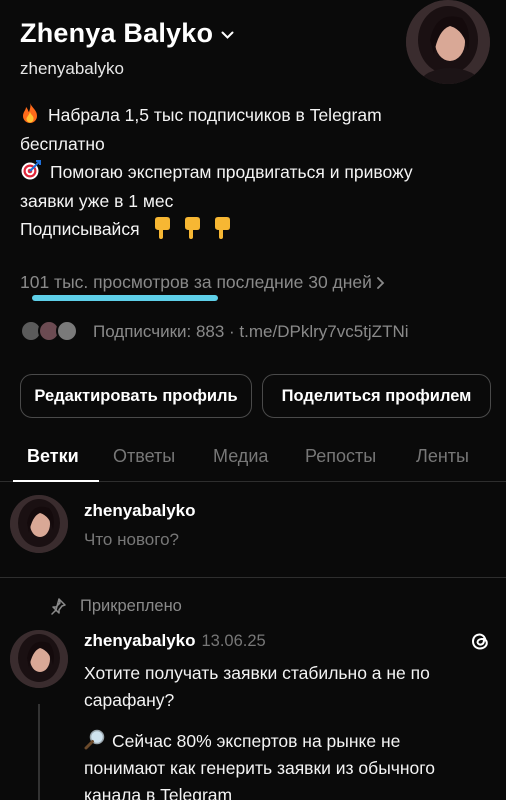  Describe the element at coordinates (52, 332) in the screenshot. I see `follower-avatars` at that location.